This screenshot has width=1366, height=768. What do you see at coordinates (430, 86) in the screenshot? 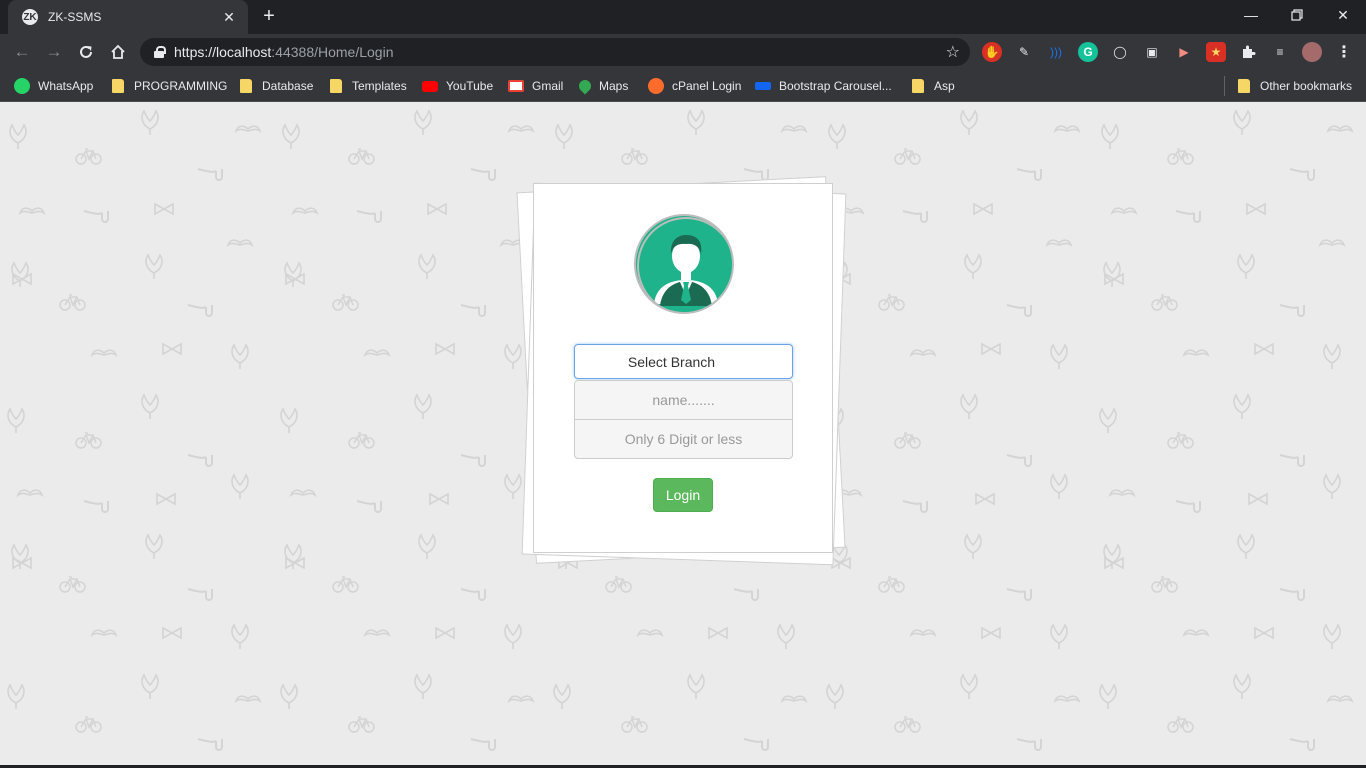
I see `youtube-icon` at bounding box center [430, 86].